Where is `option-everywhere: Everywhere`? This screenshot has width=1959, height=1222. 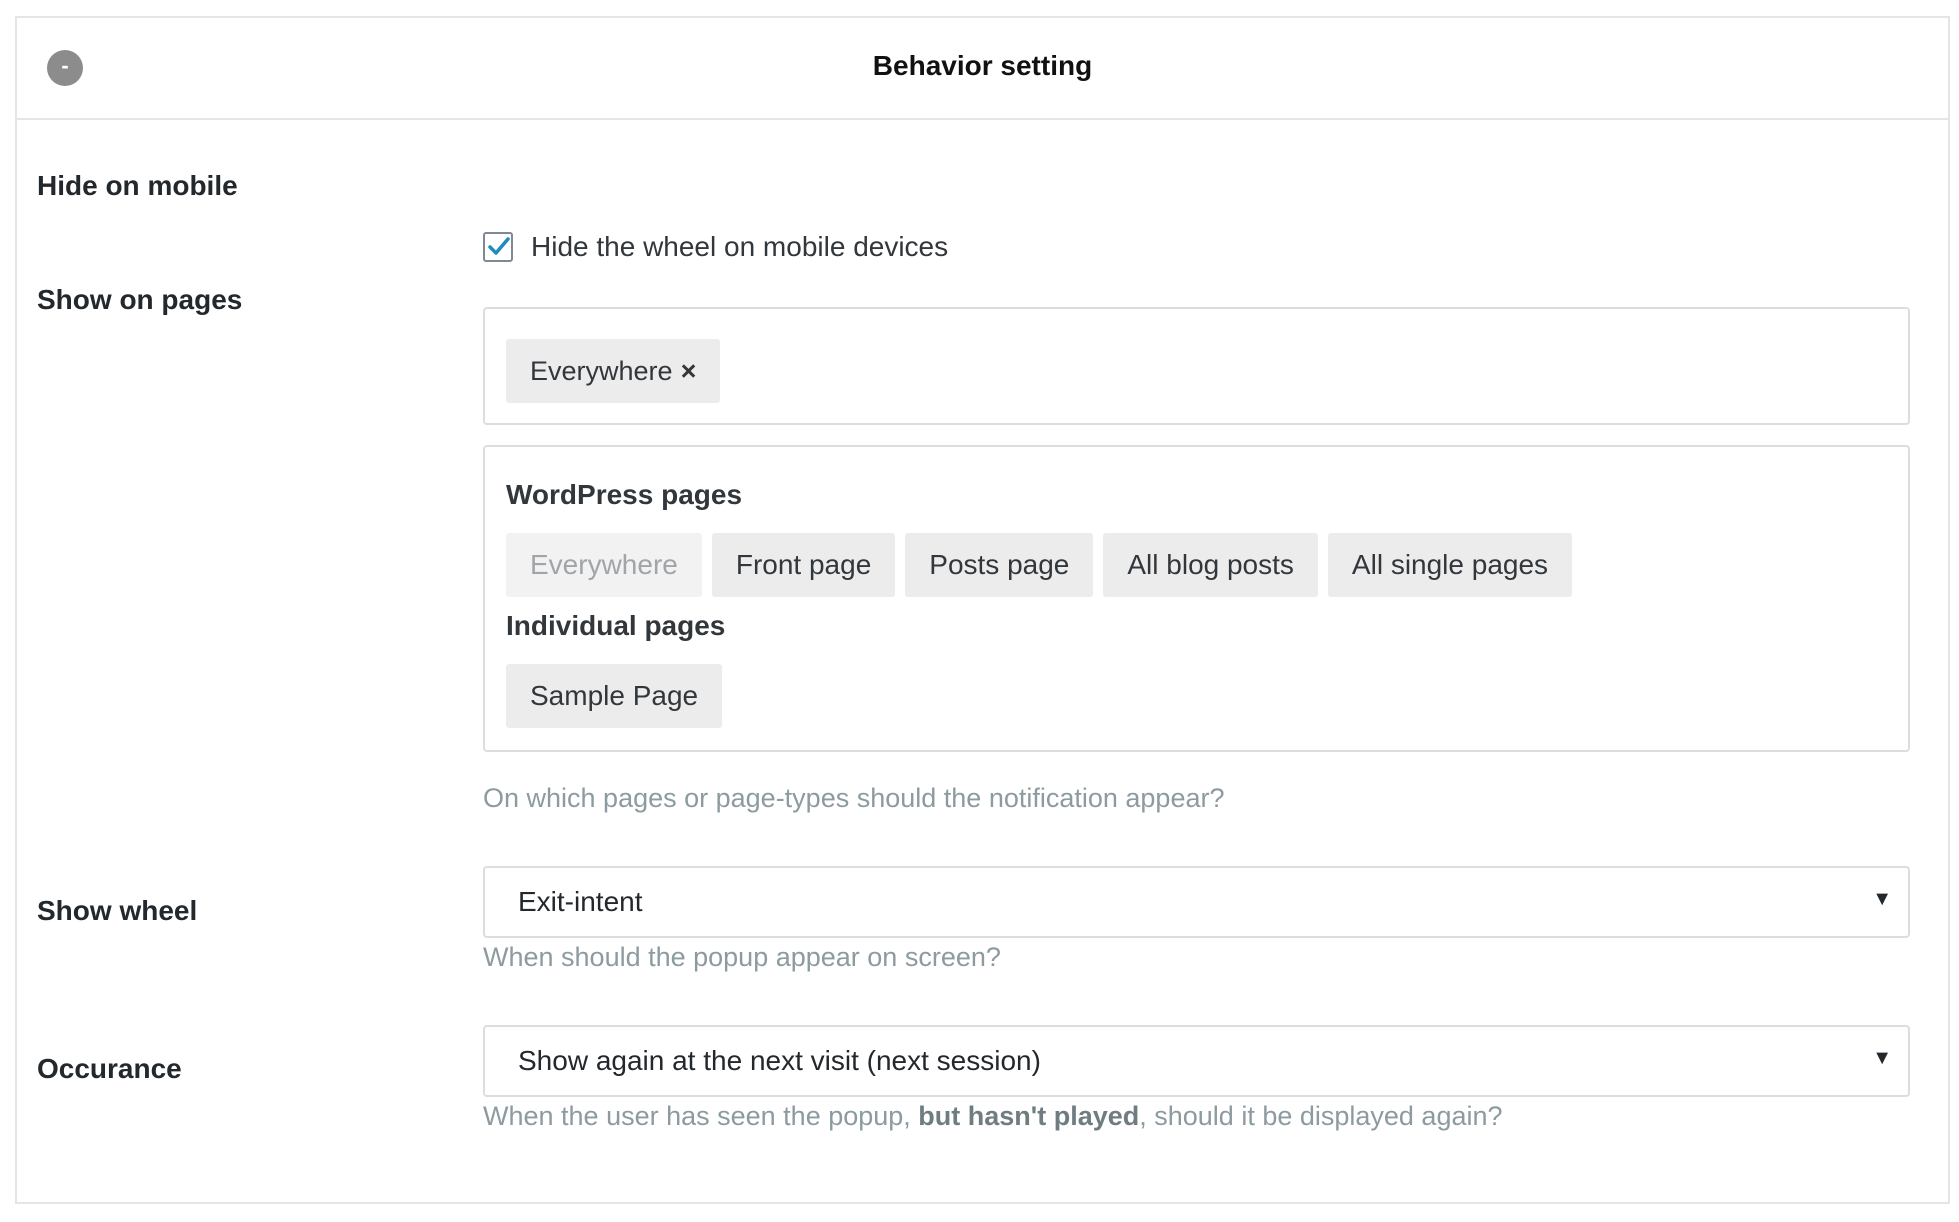
option-everywhere: Everywhere is located at coordinates (604, 565).